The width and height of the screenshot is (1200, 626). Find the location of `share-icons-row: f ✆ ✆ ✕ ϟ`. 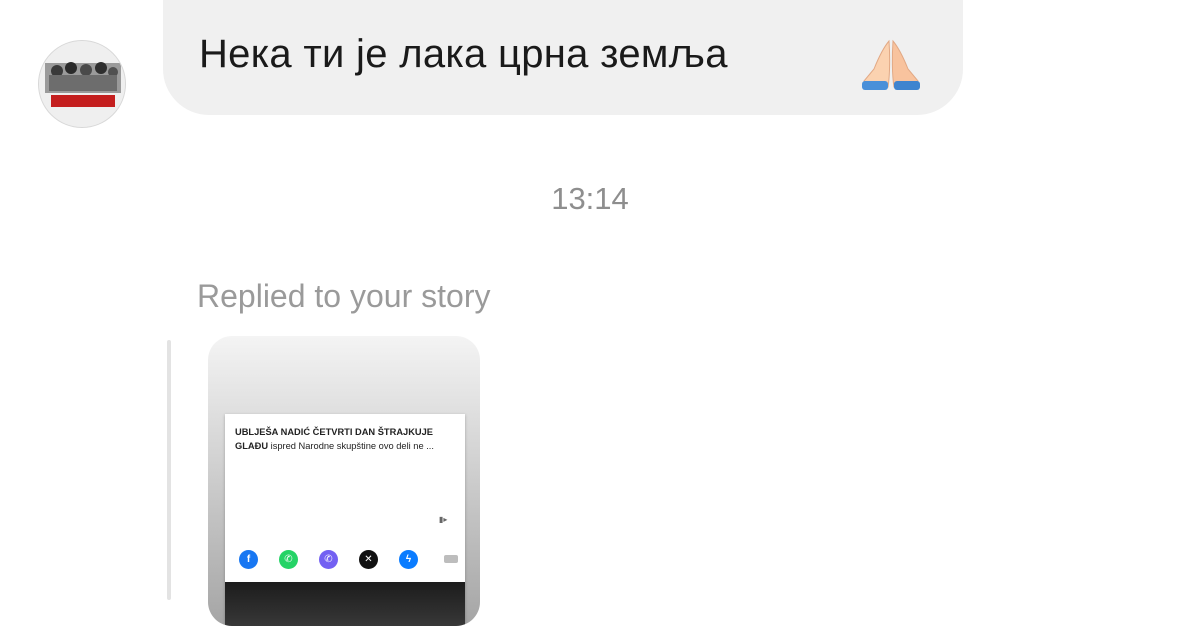

share-icons-row: f ✆ ✆ ✕ ϟ is located at coordinates (348, 561).